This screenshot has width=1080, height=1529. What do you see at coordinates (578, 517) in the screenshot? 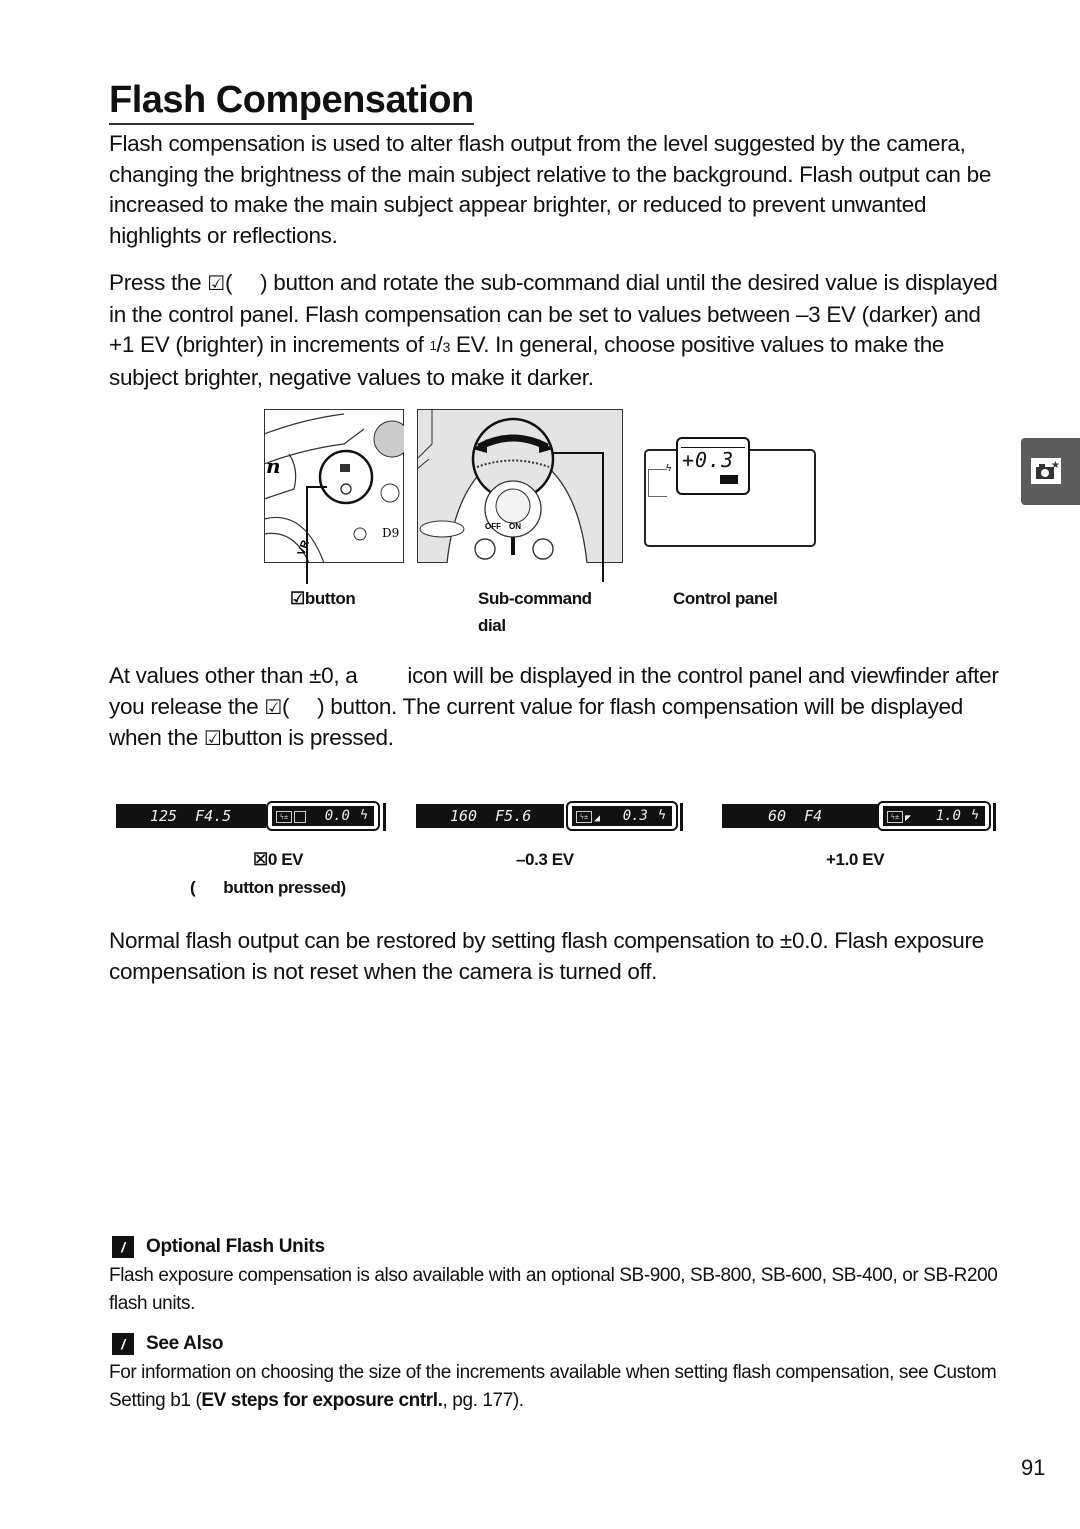
I see `dial-leader-line` at bounding box center [578, 517].